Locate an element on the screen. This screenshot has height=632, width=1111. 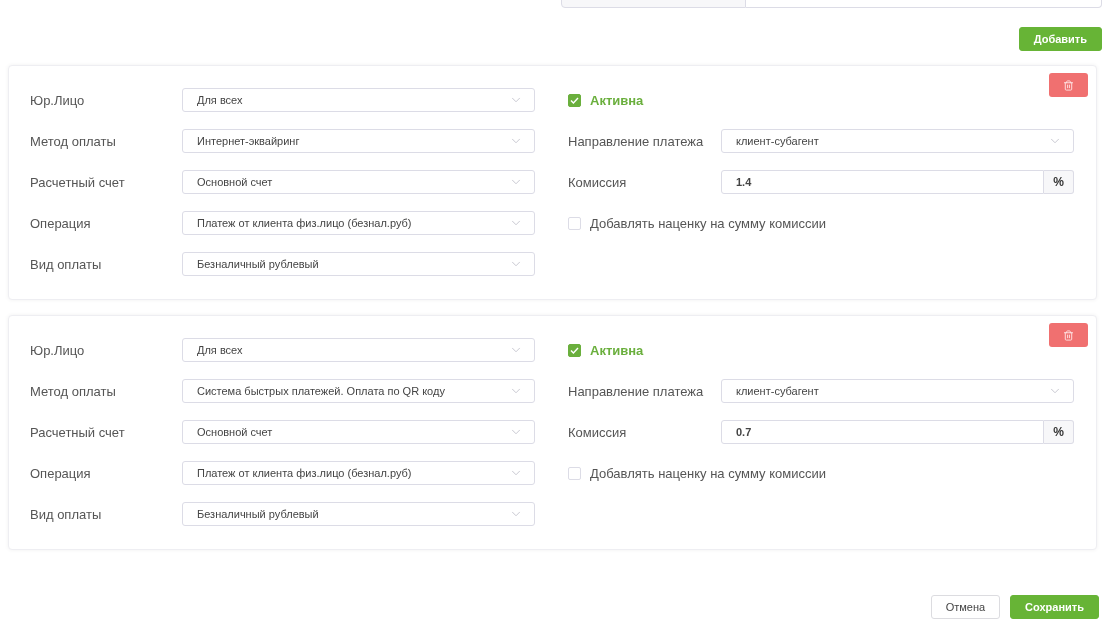
select-field: Интернет-эквайринг is located at coordinates (358, 141).